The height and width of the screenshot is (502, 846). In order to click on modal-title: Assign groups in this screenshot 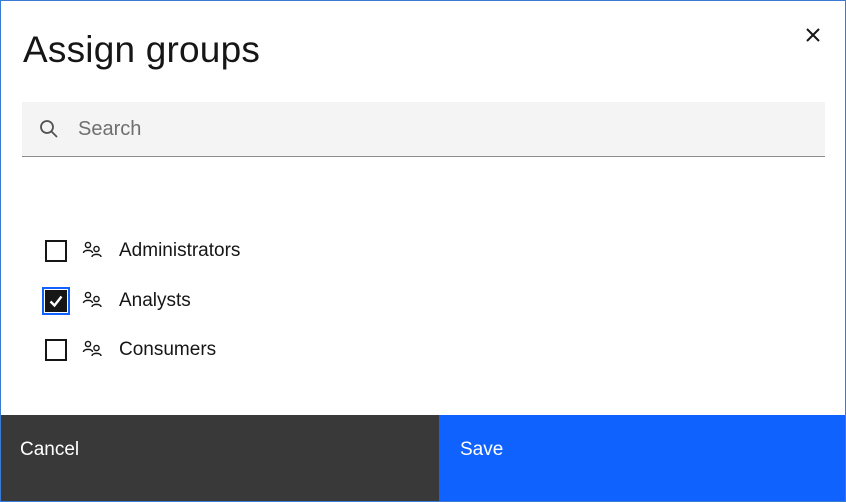, I will do `click(142, 49)`.